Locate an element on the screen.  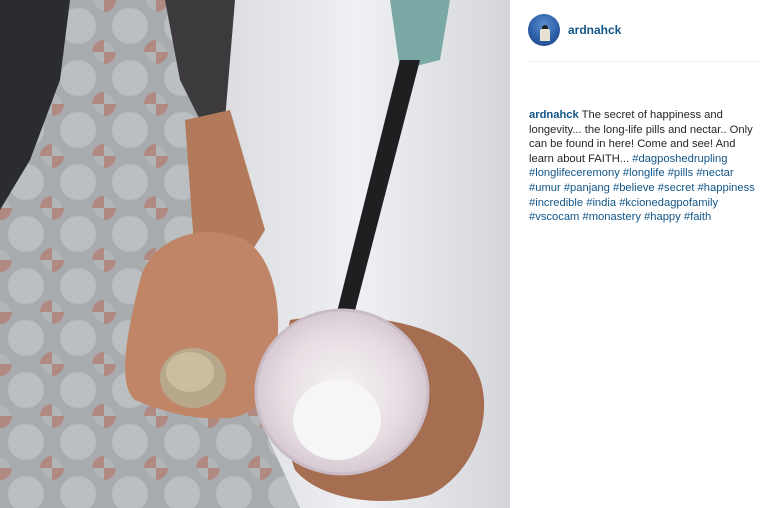
caption-username-link: ardnahck is located at coordinates (554, 115).